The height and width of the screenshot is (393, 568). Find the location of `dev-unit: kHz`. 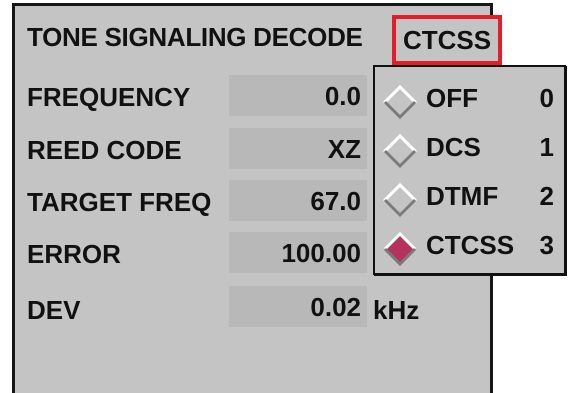

dev-unit: kHz is located at coordinates (396, 310).